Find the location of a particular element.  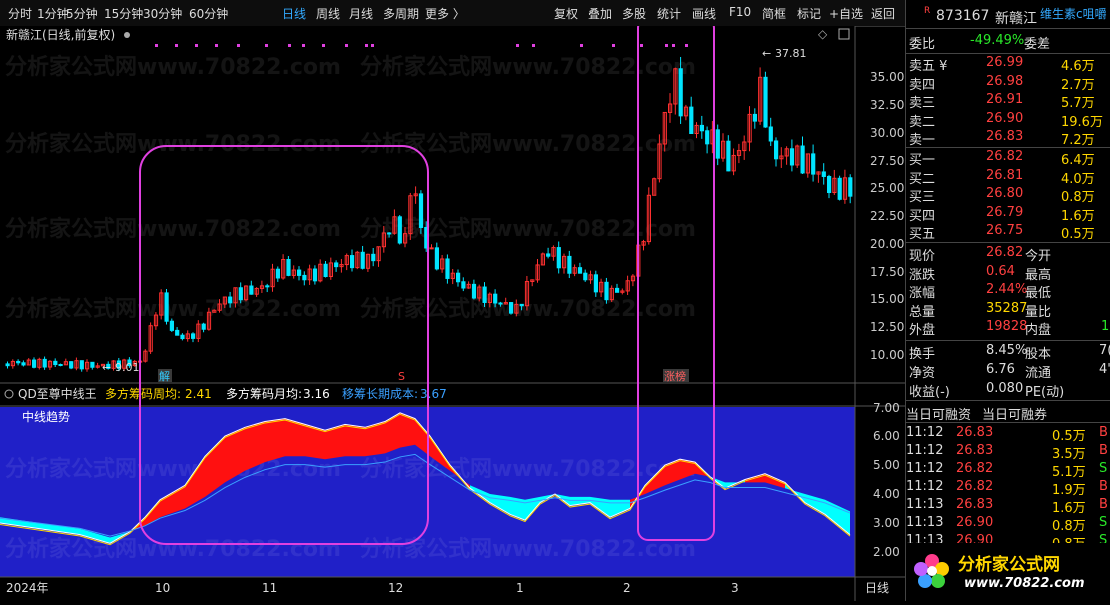

period-tab-1min: 1分钟 is located at coordinates (53, 13).